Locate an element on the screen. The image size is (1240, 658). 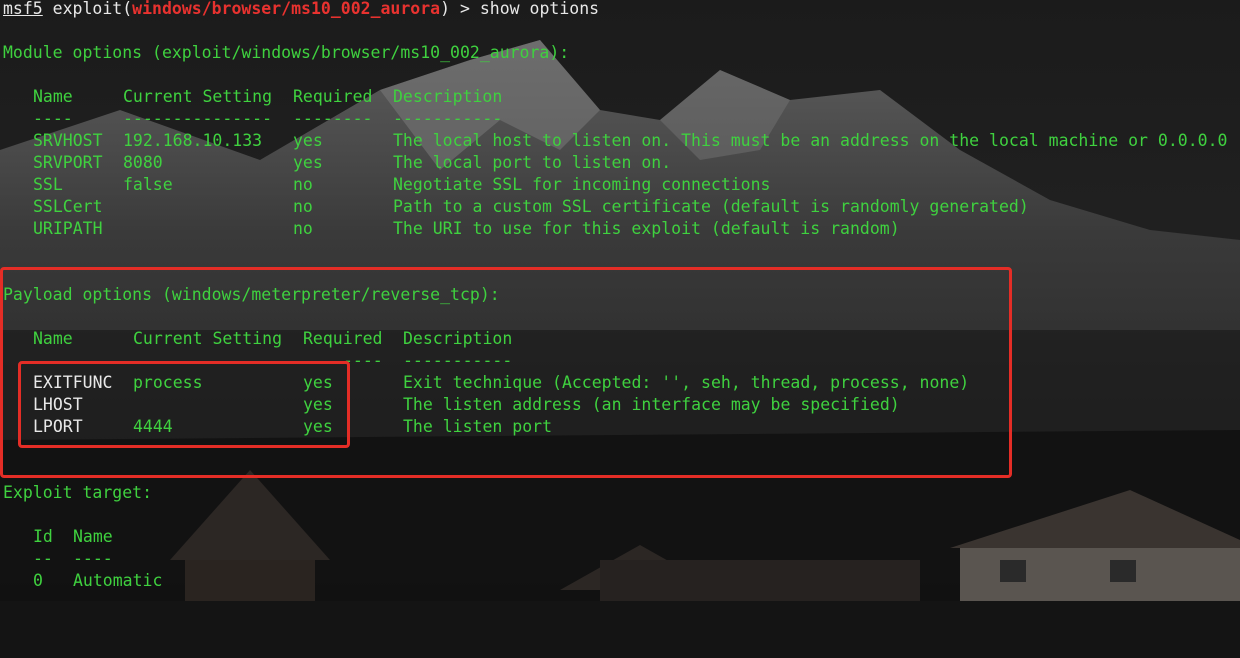
prompt-module-name: windows/browser/ms10_002_aurora is located at coordinates (286, 9).